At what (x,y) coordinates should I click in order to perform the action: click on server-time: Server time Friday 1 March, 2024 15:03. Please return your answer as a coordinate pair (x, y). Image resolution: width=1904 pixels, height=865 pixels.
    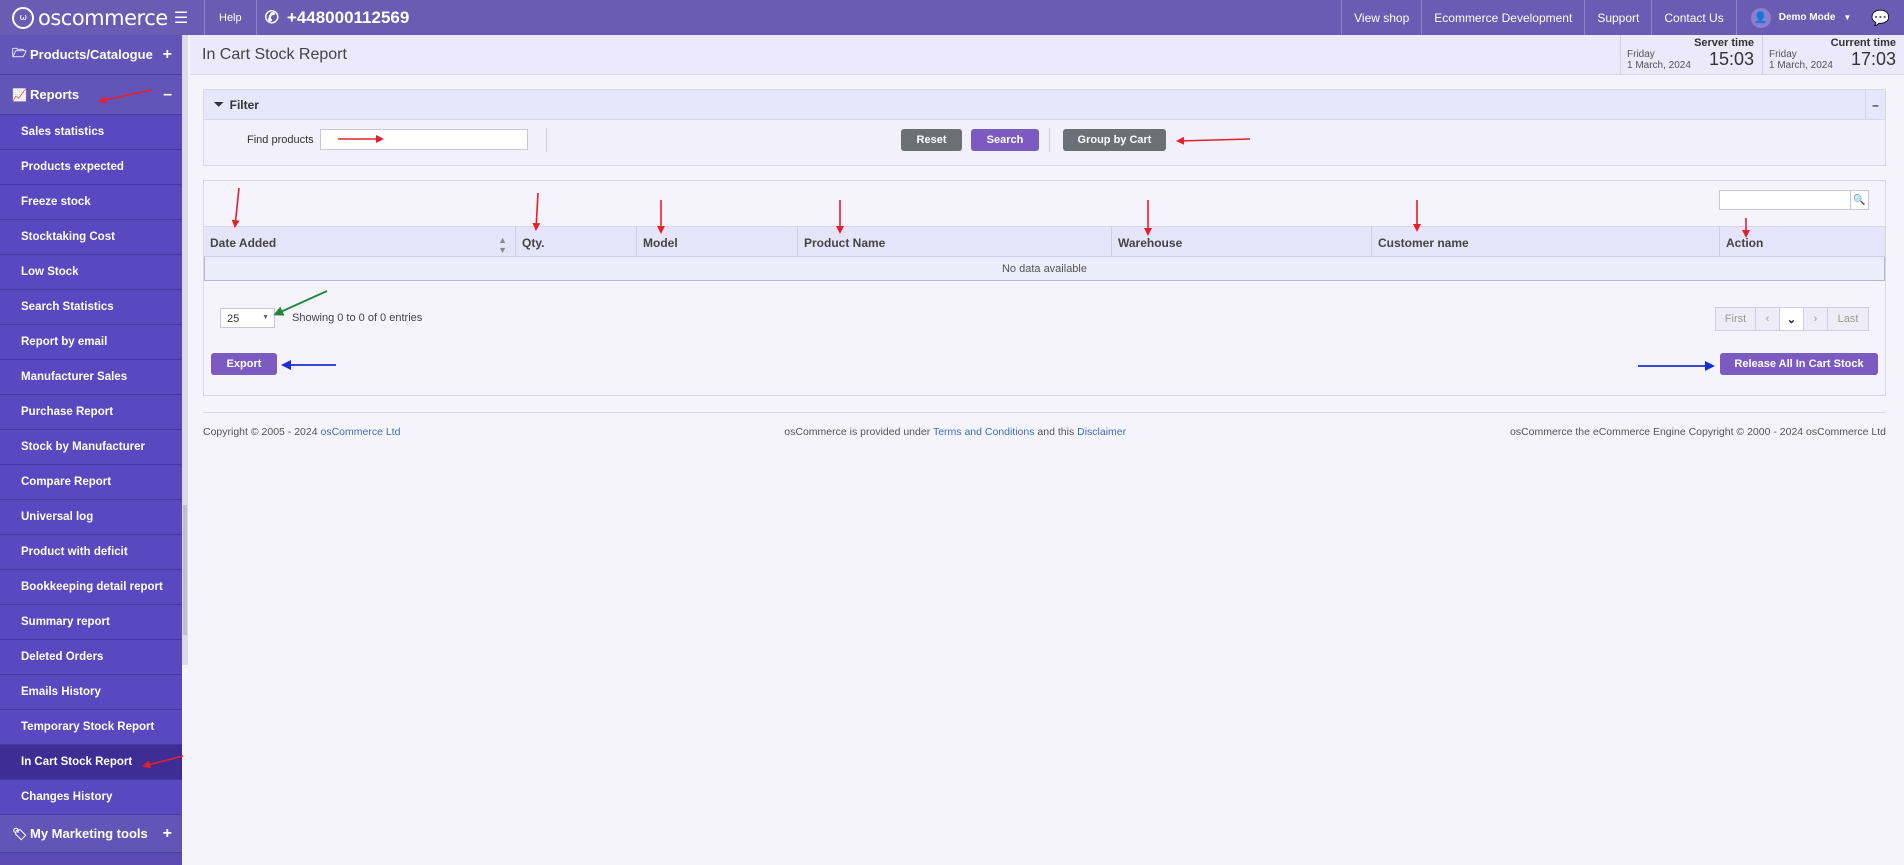
    Looking at the image, I should click on (1691, 55).